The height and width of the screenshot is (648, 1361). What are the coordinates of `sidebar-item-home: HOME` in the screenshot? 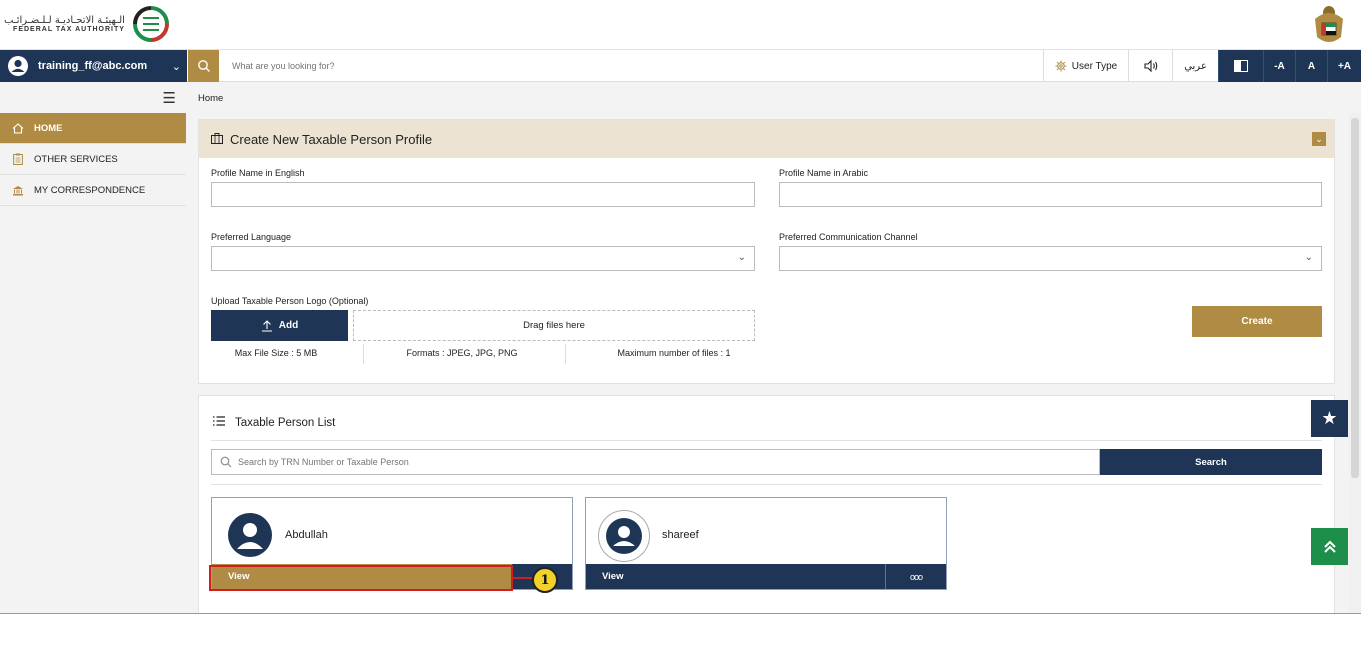 It's located at (93, 128).